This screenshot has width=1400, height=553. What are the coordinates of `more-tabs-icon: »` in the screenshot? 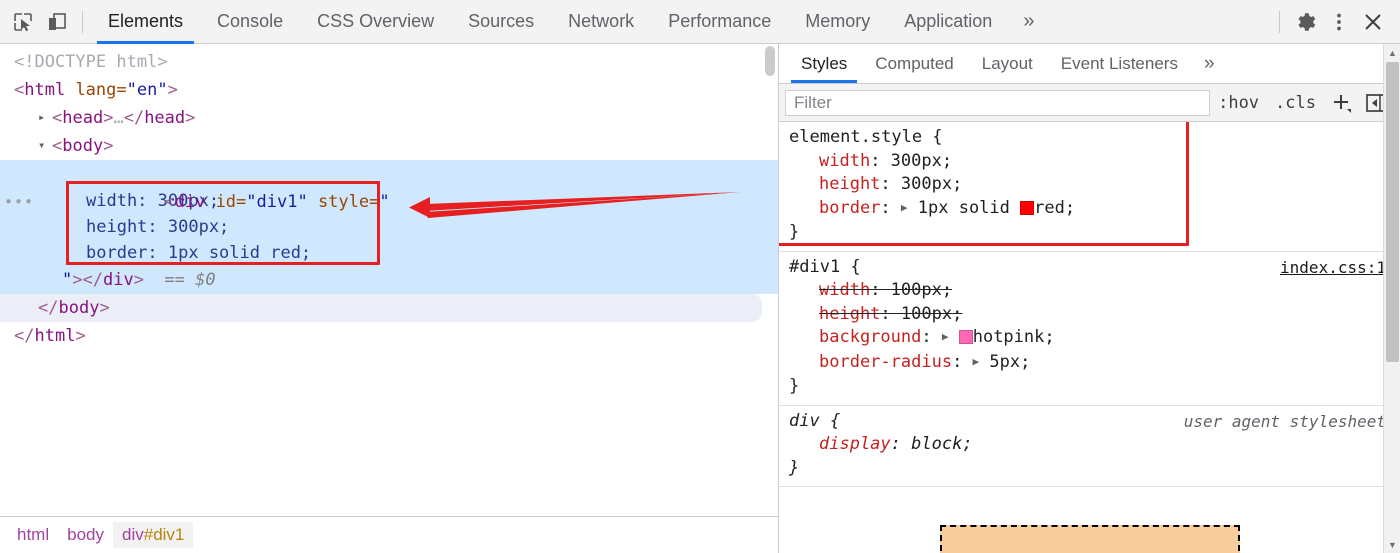 It's located at (1028, 22).